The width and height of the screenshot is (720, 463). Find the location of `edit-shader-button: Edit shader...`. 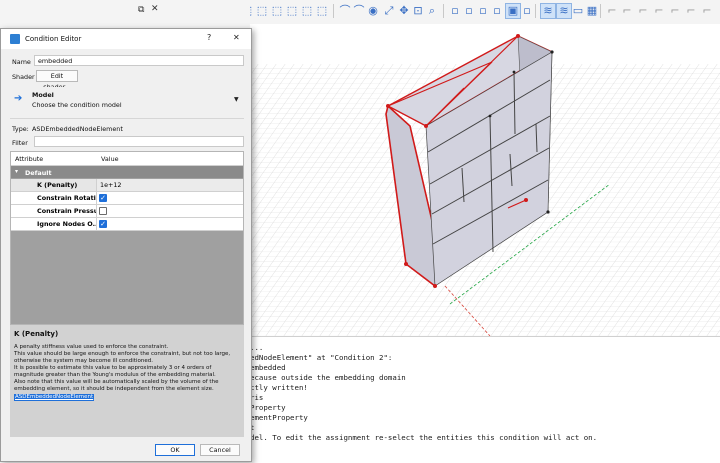

edit-shader-button: Edit shader... is located at coordinates (57, 80).